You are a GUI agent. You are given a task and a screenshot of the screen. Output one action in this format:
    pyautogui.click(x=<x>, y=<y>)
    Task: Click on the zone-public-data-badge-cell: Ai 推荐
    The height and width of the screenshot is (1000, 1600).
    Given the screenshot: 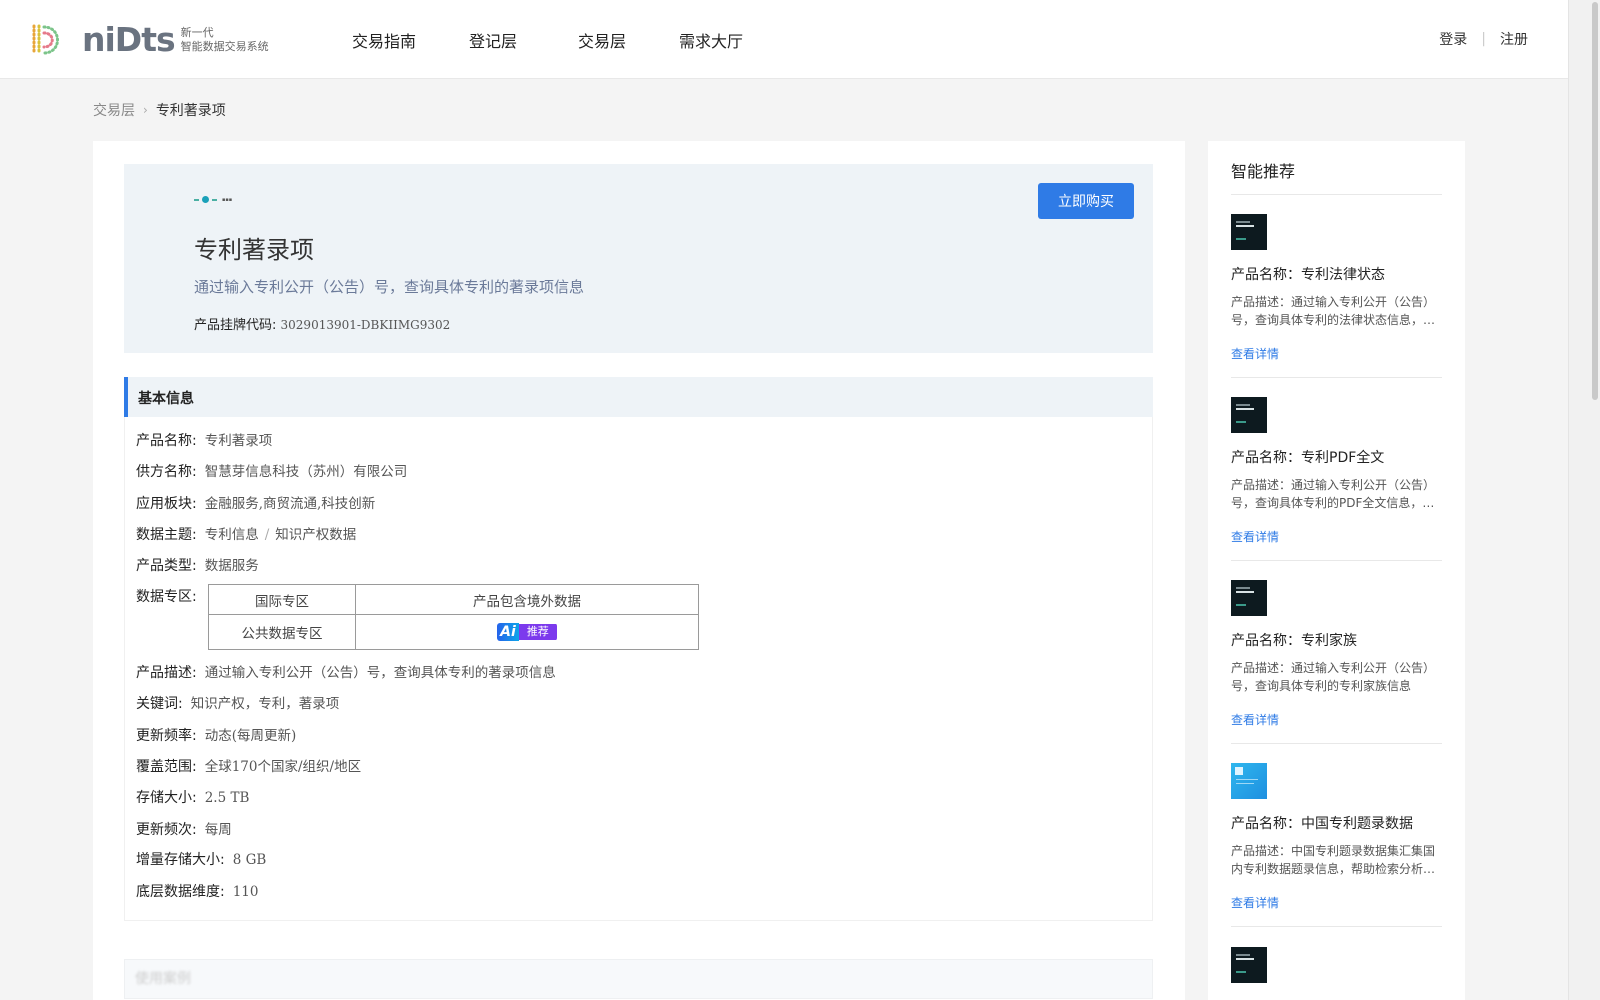 What is the action you would take?
    pyautogui.click(x=527, y=632)
    